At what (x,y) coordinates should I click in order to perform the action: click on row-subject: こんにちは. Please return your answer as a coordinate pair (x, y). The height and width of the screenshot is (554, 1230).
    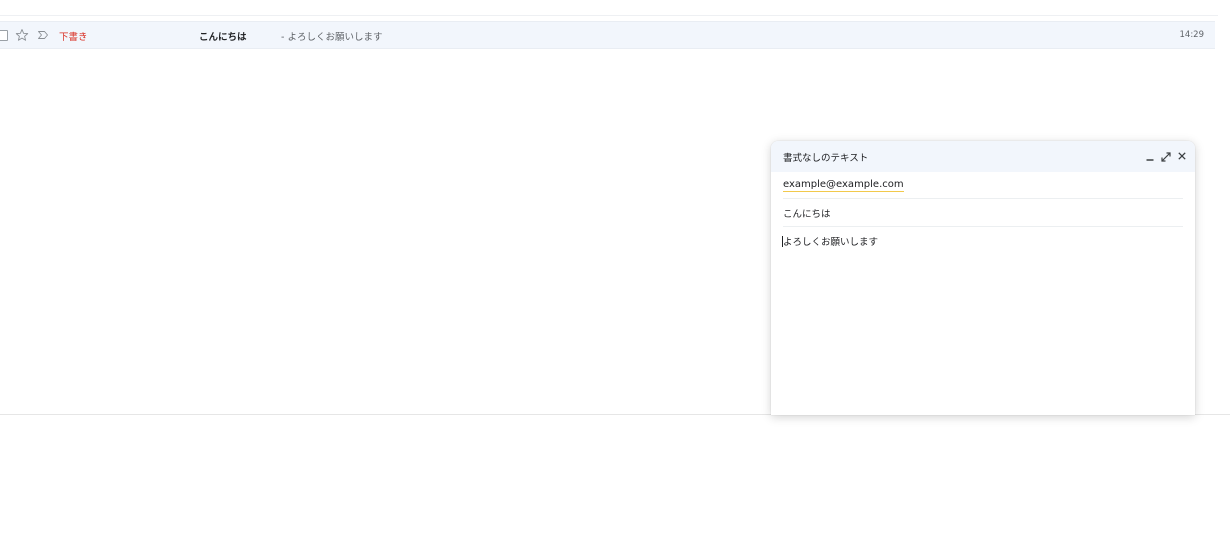
    Looking at the image, I should click on (223, 37).